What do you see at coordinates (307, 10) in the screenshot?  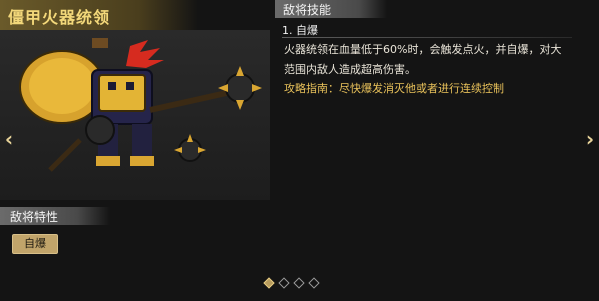 I see `skills-header-label: 敌将技能` at bounding box center [307, 10].